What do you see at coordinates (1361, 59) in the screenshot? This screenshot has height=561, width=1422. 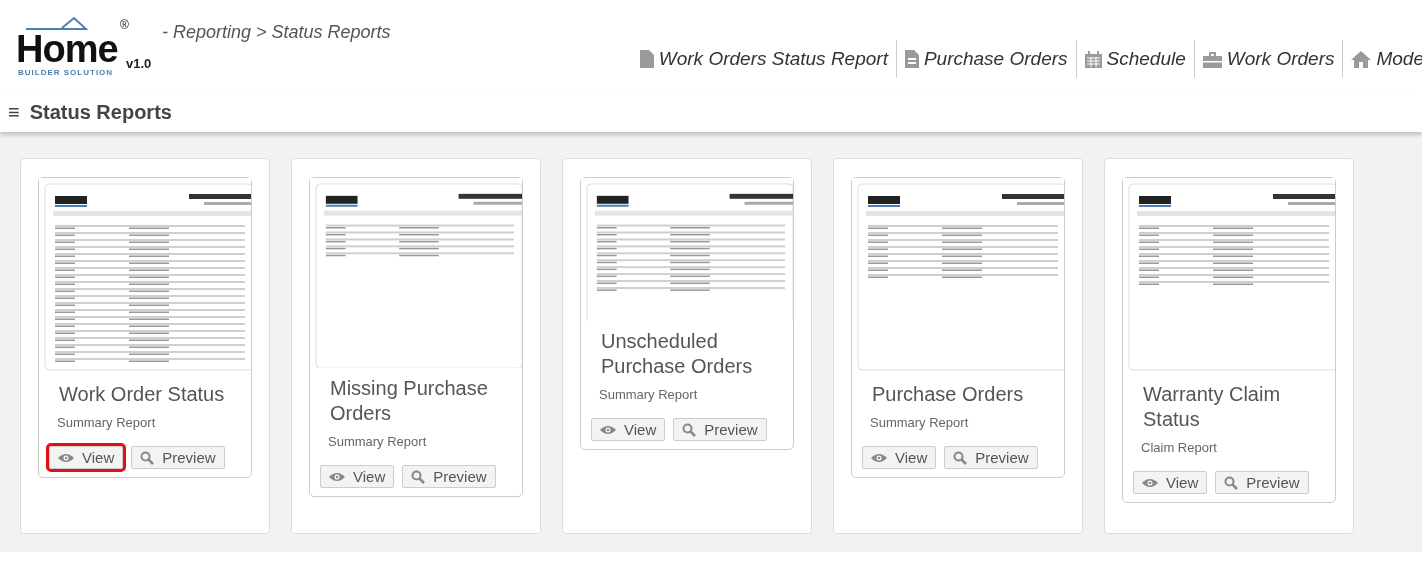 I see `house-icon` at bounding box center [1361, 59].